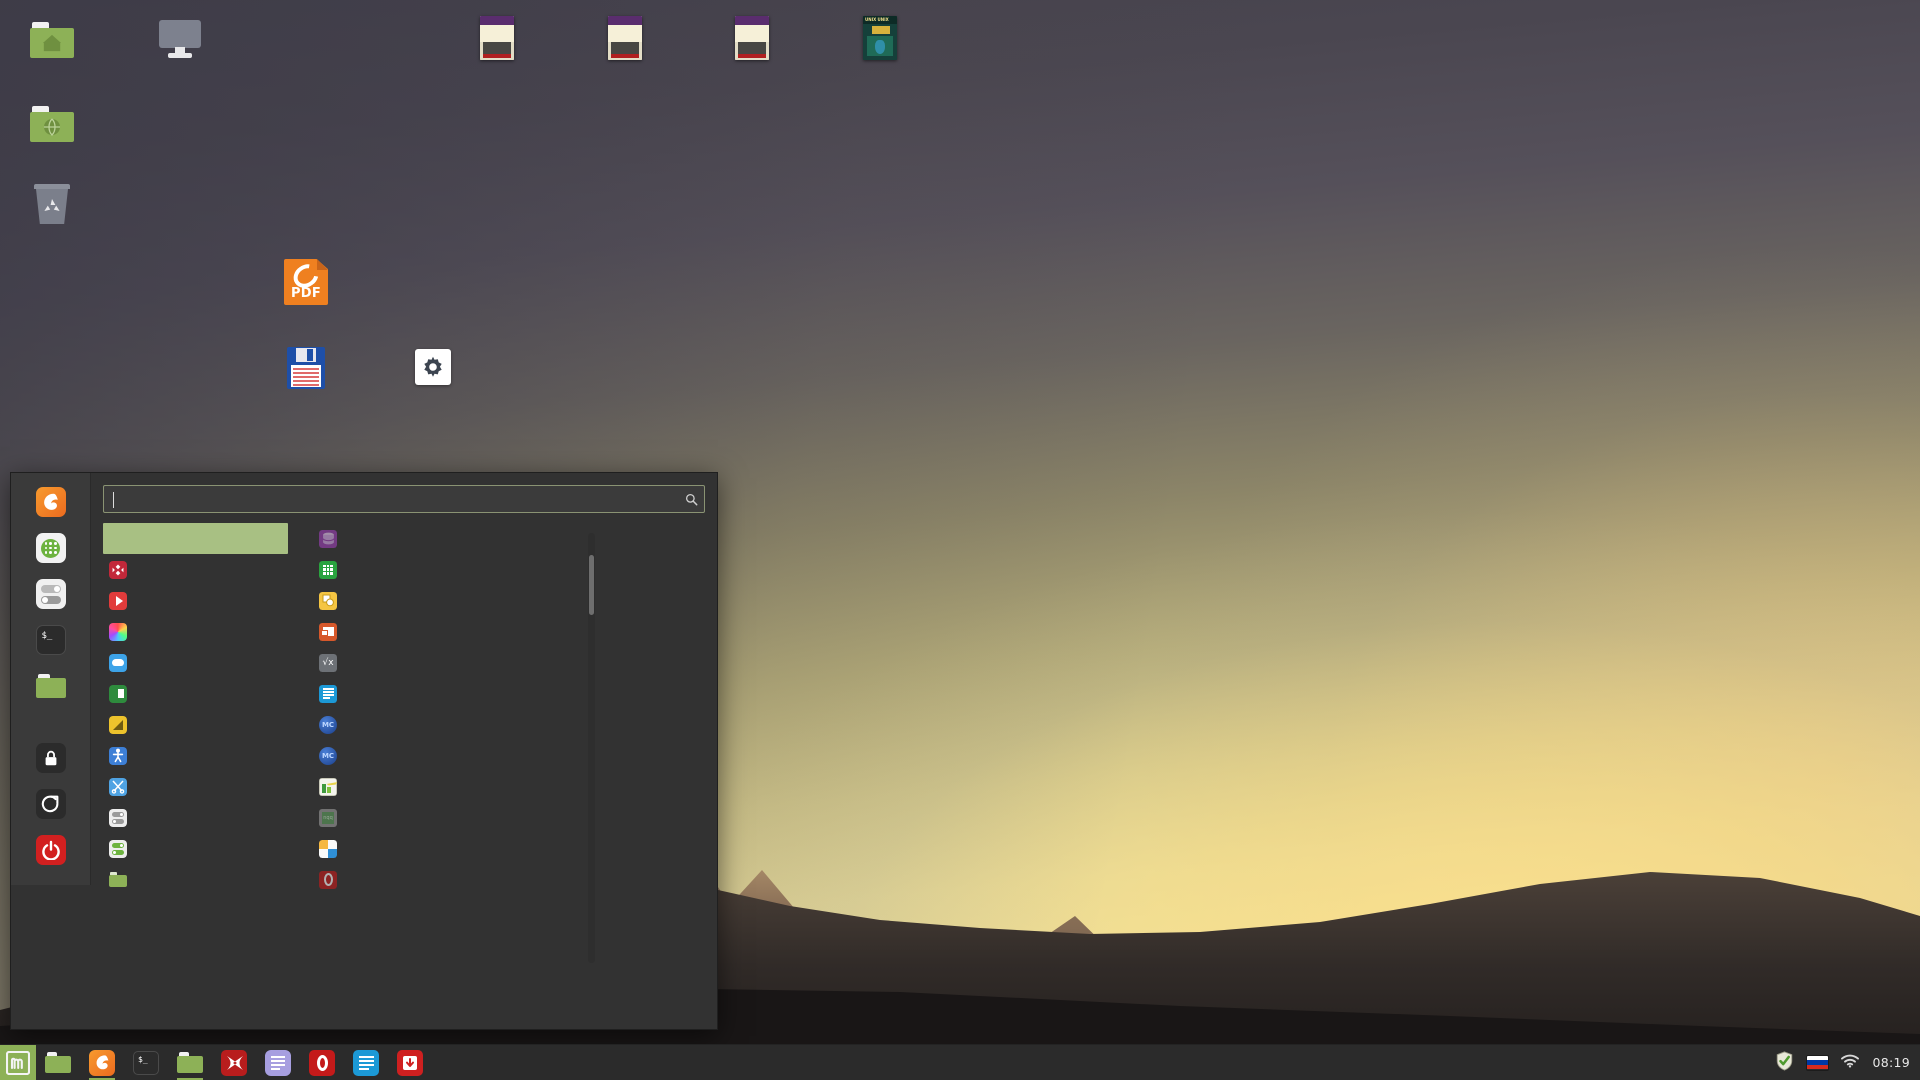 The image size is (1920, 1080). Describe the element at coordinates (52, 204) in the screenshot. I see `trash-icon` at that location.